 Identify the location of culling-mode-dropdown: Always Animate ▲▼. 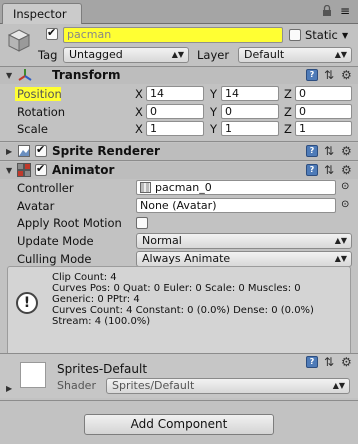
(244, 259).